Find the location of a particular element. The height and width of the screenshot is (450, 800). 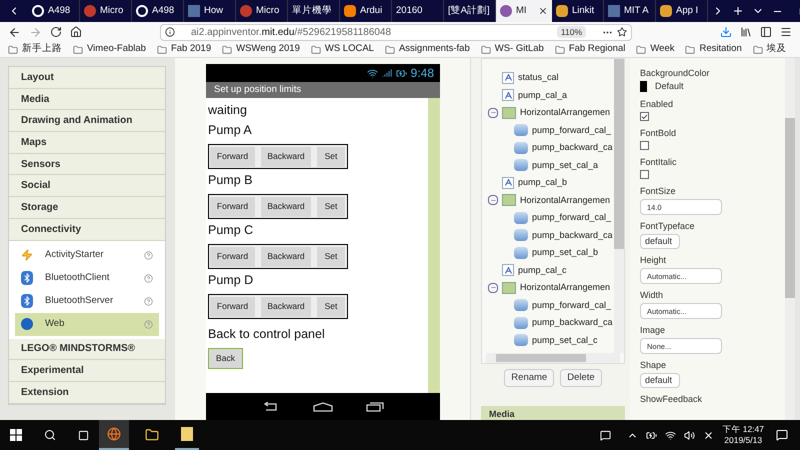

palette-category: Experimental is located at coordinates (87, 371).